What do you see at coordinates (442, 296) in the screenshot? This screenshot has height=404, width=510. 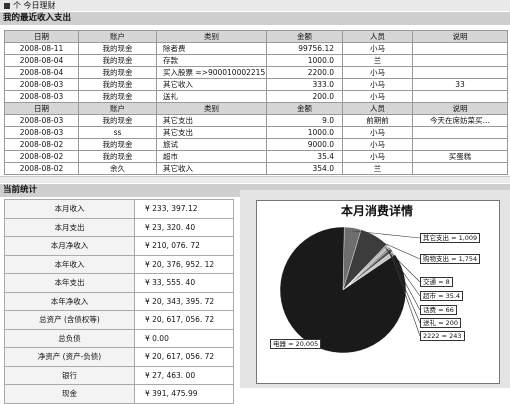 I see `pie-label: 超市 = 35.4` at bounding box center [442, 296].